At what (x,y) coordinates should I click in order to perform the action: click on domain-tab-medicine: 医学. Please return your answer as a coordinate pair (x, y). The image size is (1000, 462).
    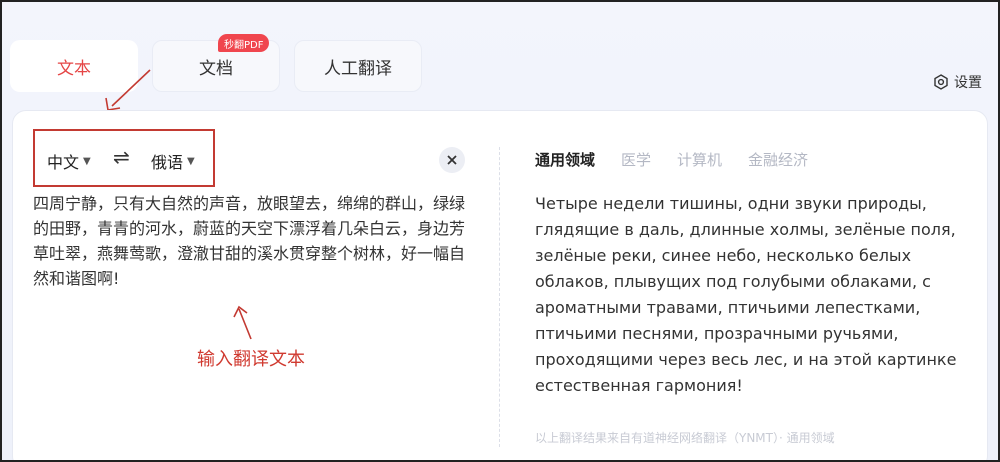
    Looking at the image, I should click on (636, 159).